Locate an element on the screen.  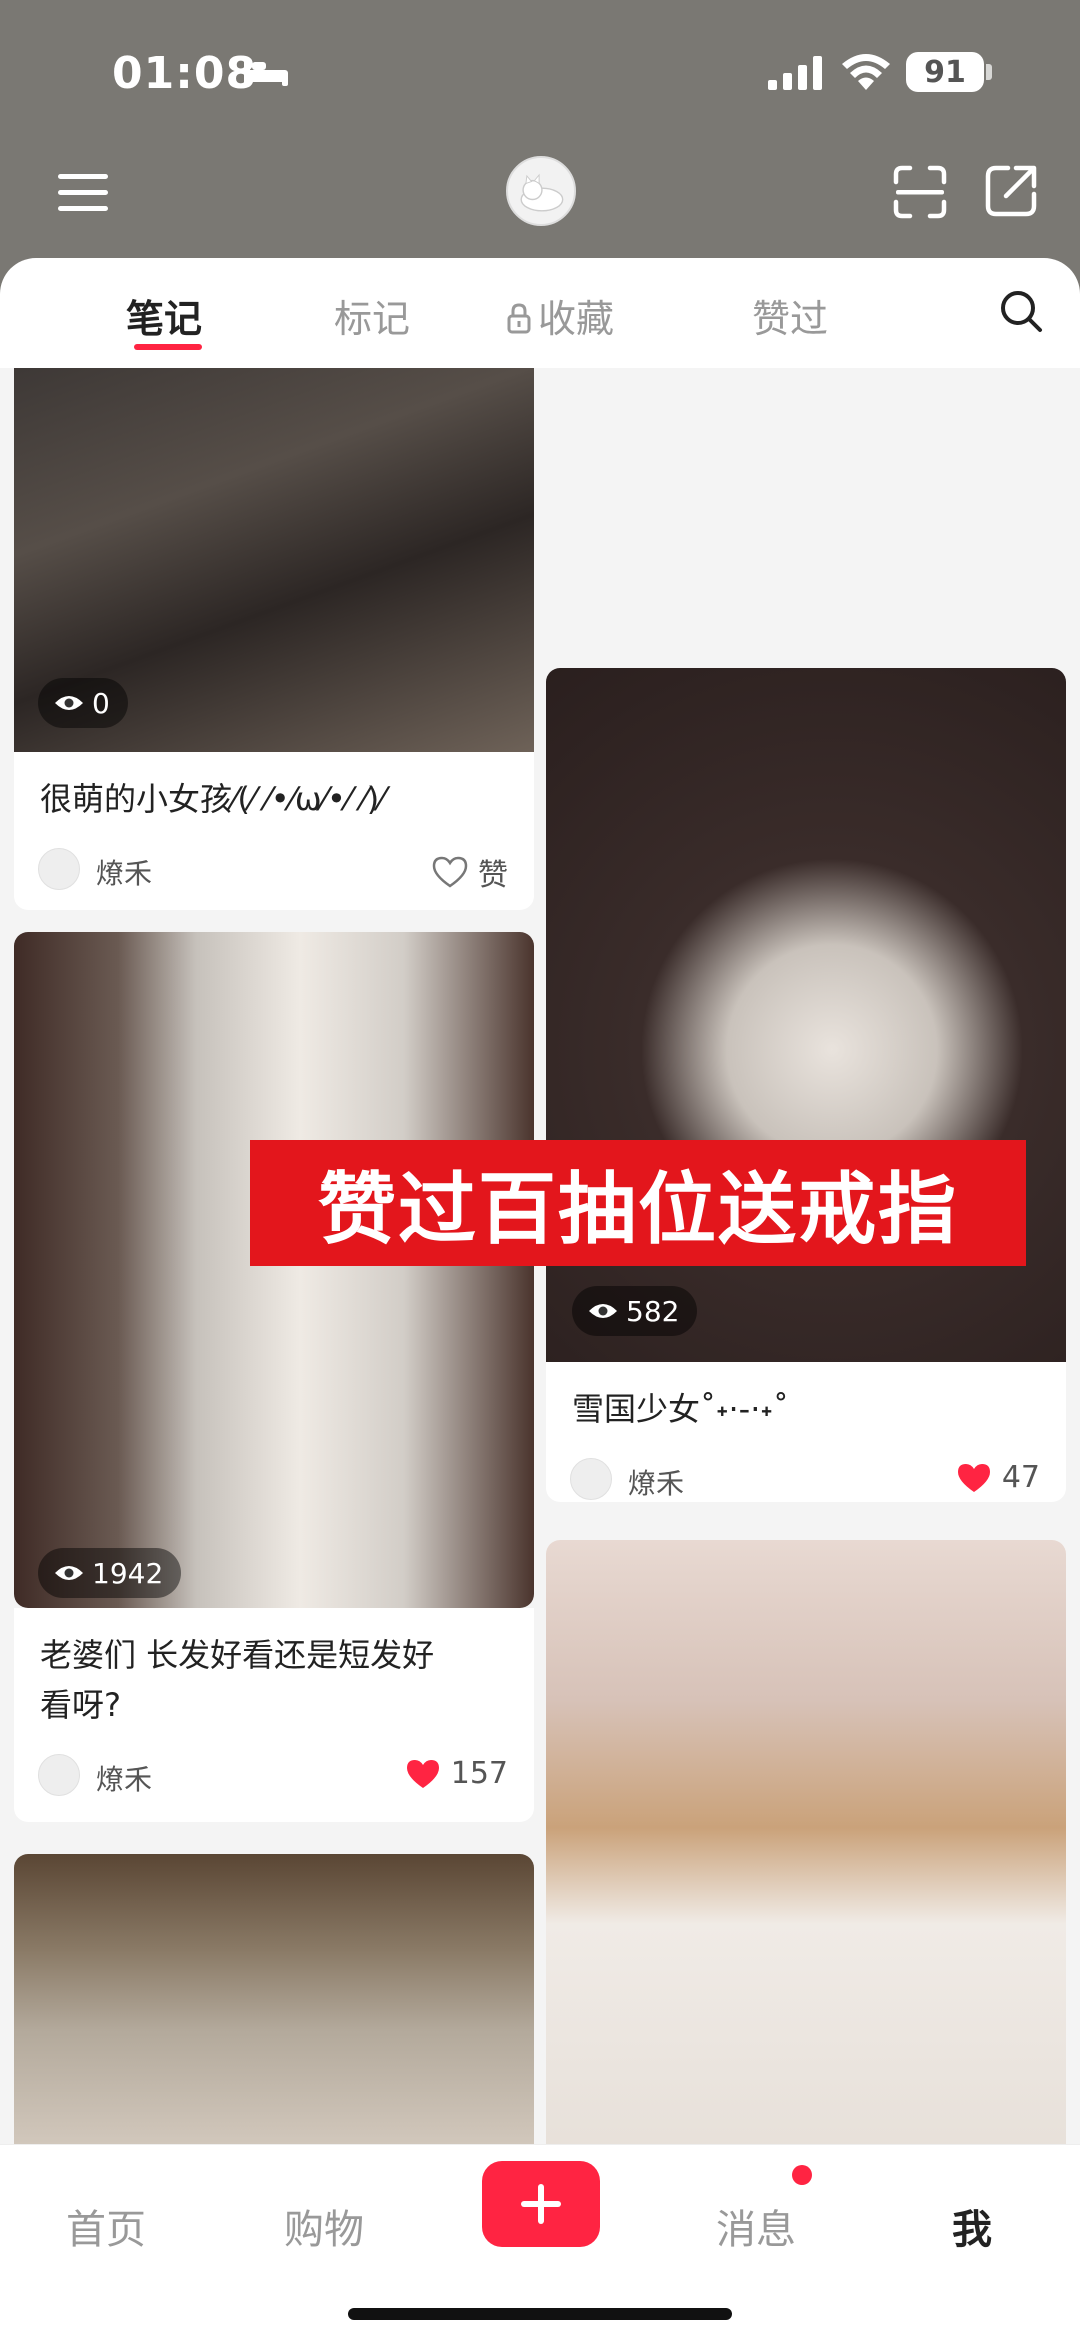
like-button: 47 is located at coordinates (998, 1477).